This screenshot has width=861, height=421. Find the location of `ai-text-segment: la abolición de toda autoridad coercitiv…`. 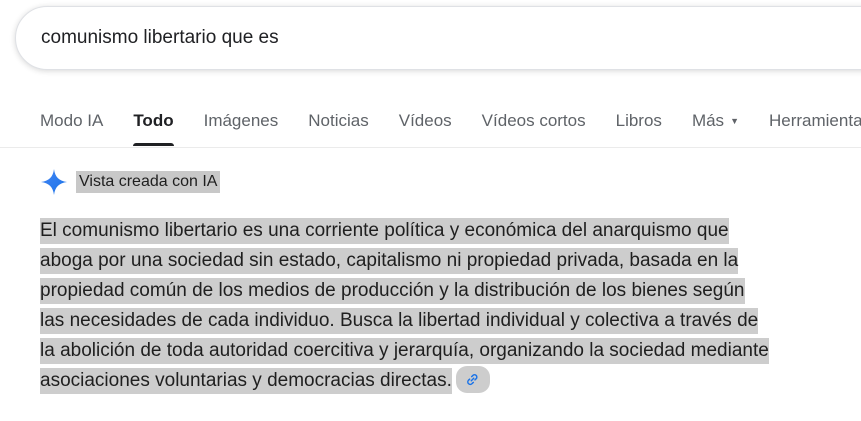

ai-text-segment: la abolición de toda autoridad coercitiv… is located at coordinates (404, 351).